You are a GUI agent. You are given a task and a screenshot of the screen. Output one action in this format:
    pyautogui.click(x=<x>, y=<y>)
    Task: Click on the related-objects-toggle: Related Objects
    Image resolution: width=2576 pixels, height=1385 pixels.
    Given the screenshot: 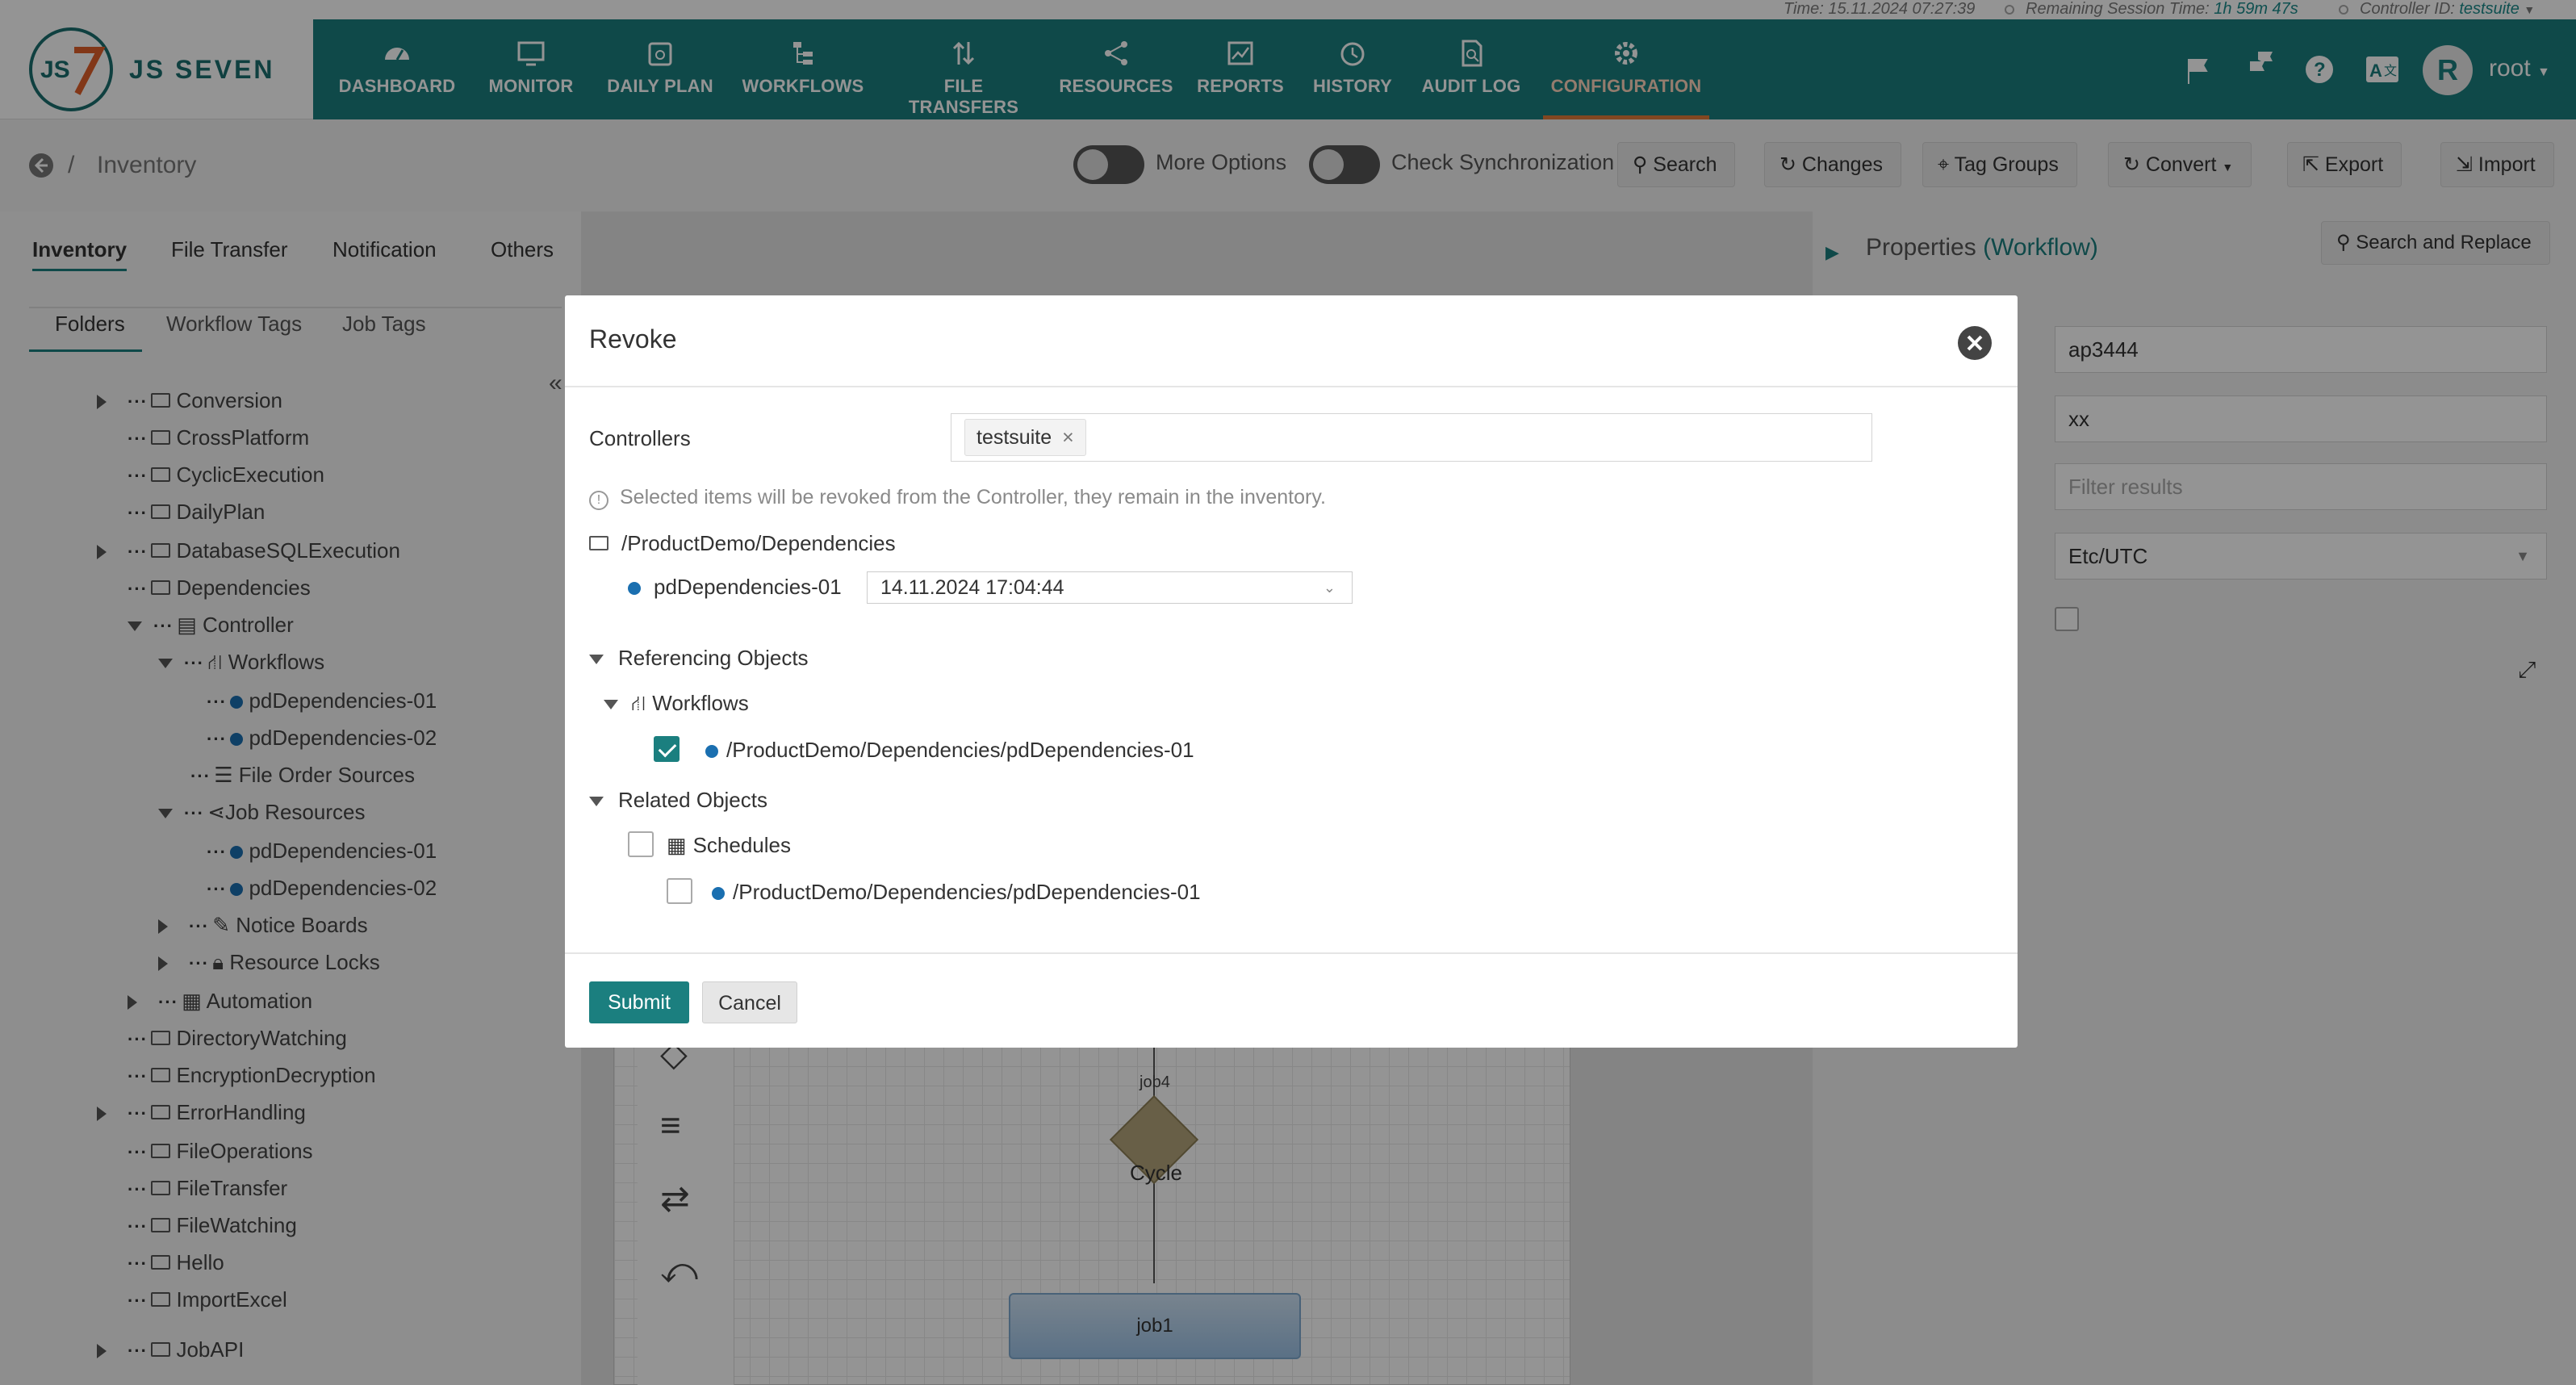 What is the action you would take?
    pyautogui.click(x=678, y=801)
    